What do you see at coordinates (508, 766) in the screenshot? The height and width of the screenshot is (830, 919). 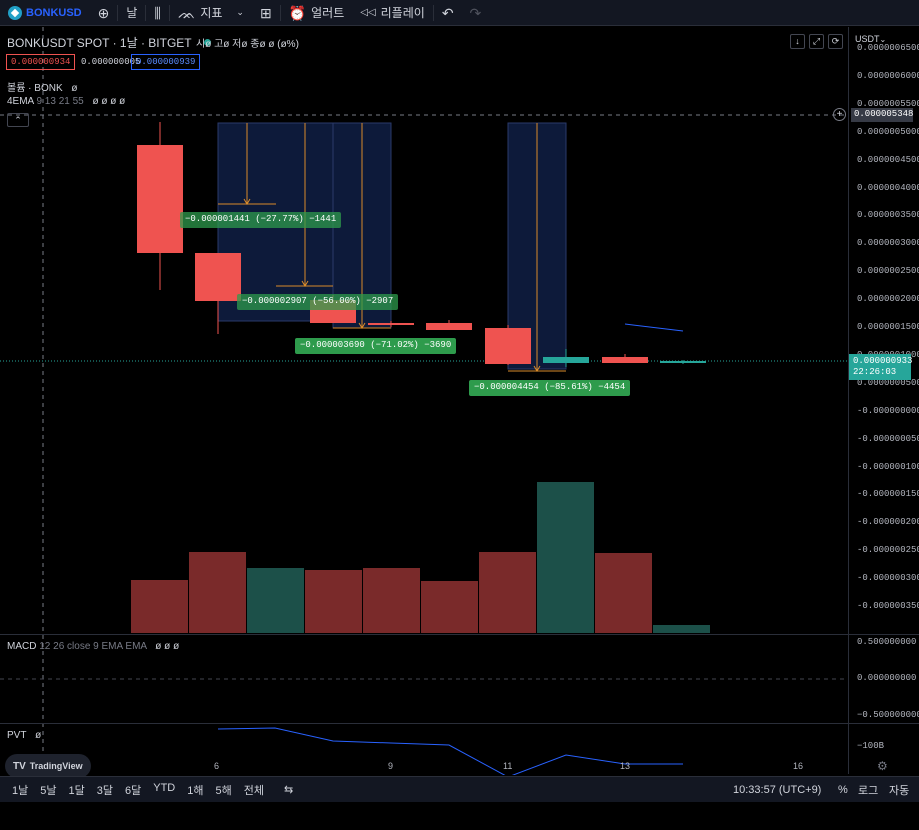 I see `time-label: 11` at bounding box center [508, 766].